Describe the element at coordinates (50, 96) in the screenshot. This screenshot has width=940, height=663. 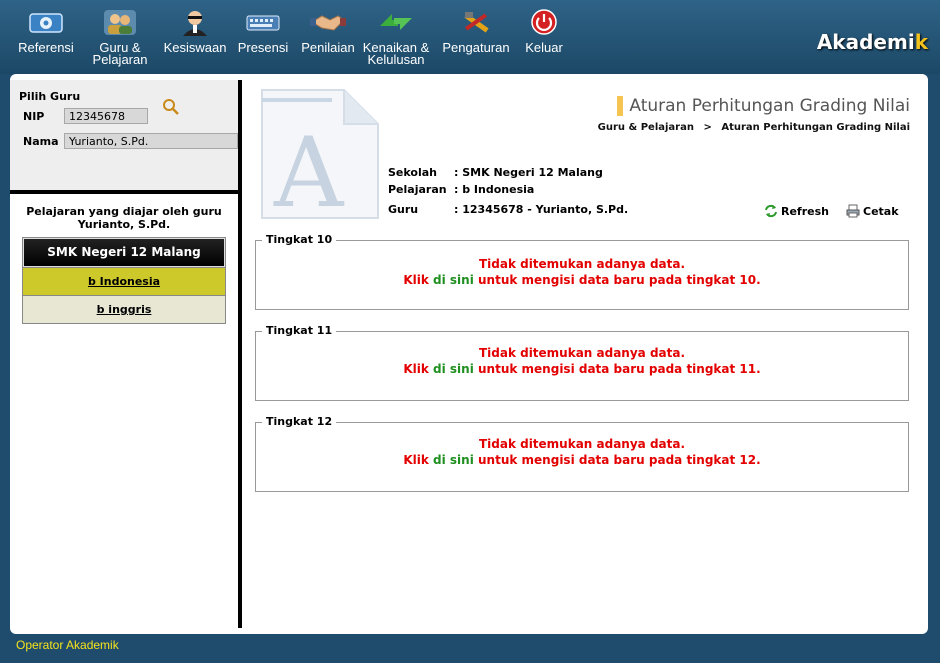
I see `select-teacher-heading: Pilih Guru` at that location.